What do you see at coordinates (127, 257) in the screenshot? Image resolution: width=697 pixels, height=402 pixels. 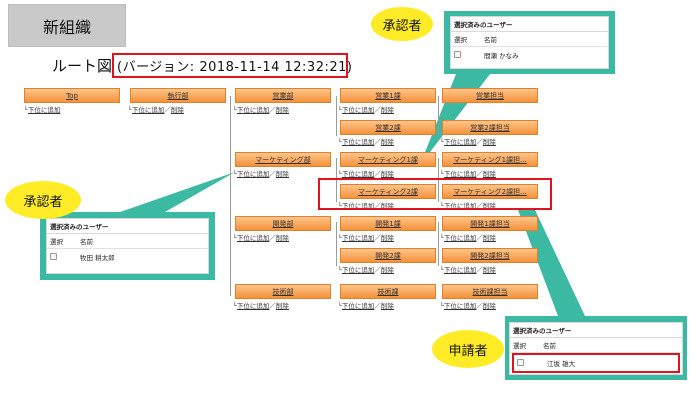 I see `user-row: 牧田 耕太郎` at bounding box center [127, 257].